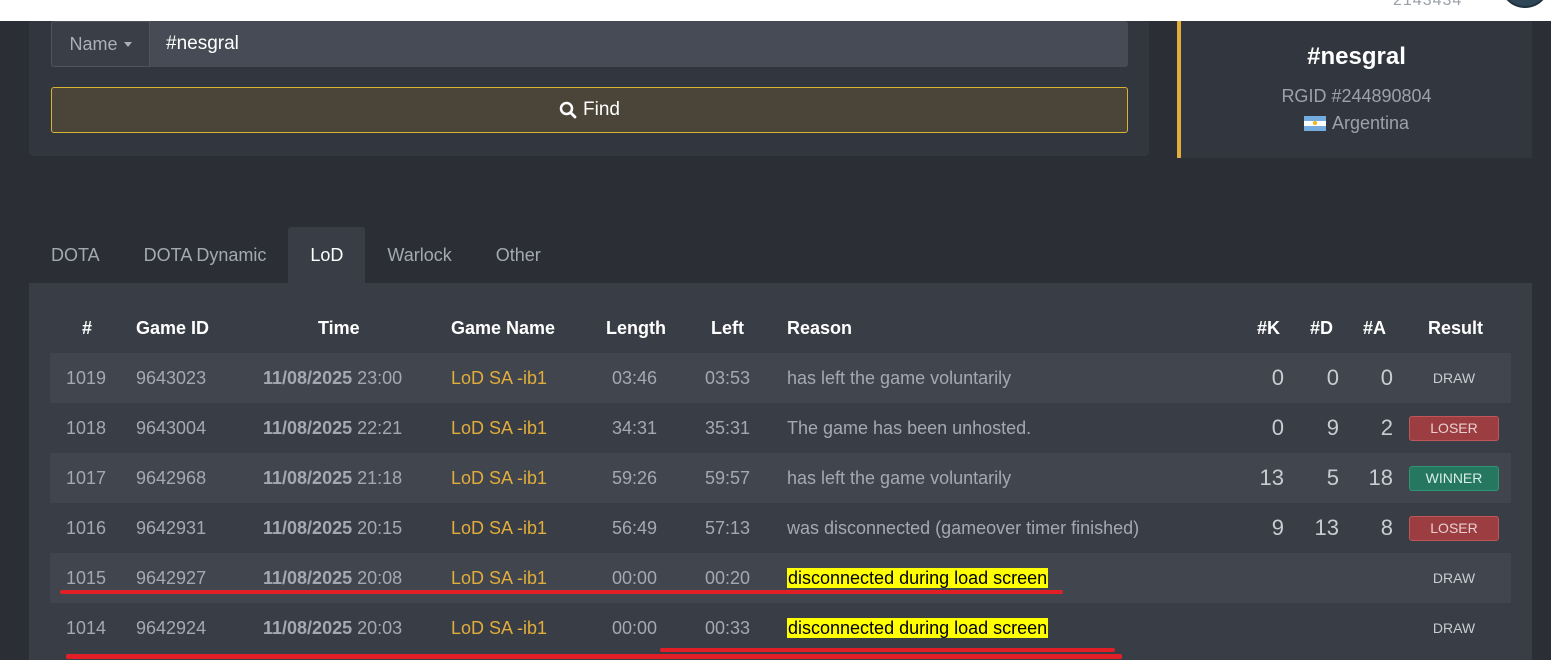 This screenshot has width=1551, height=660. What do you see at coordinates (1314, 123) in the screenshot?
I see `argentina-flag-icon` at bounding box center [1314, 123].